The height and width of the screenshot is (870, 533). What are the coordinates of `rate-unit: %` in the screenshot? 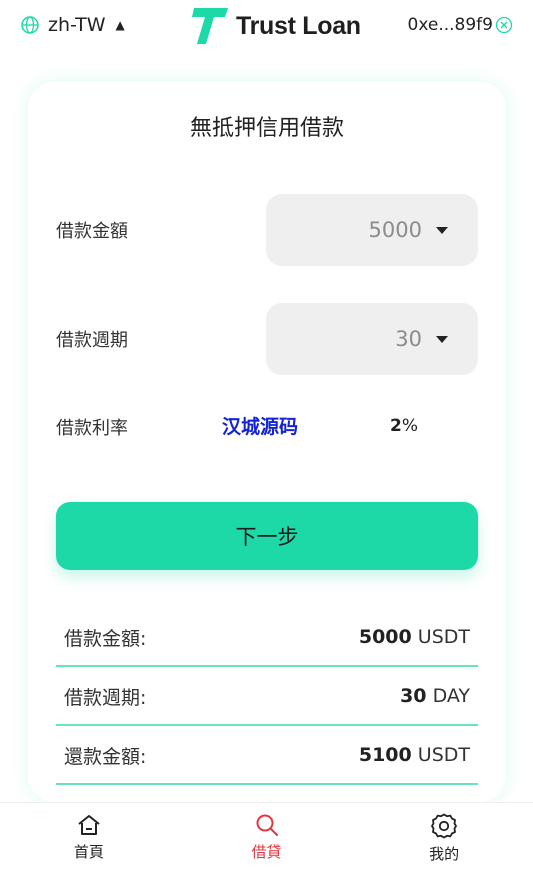 It's located at (409, 426).